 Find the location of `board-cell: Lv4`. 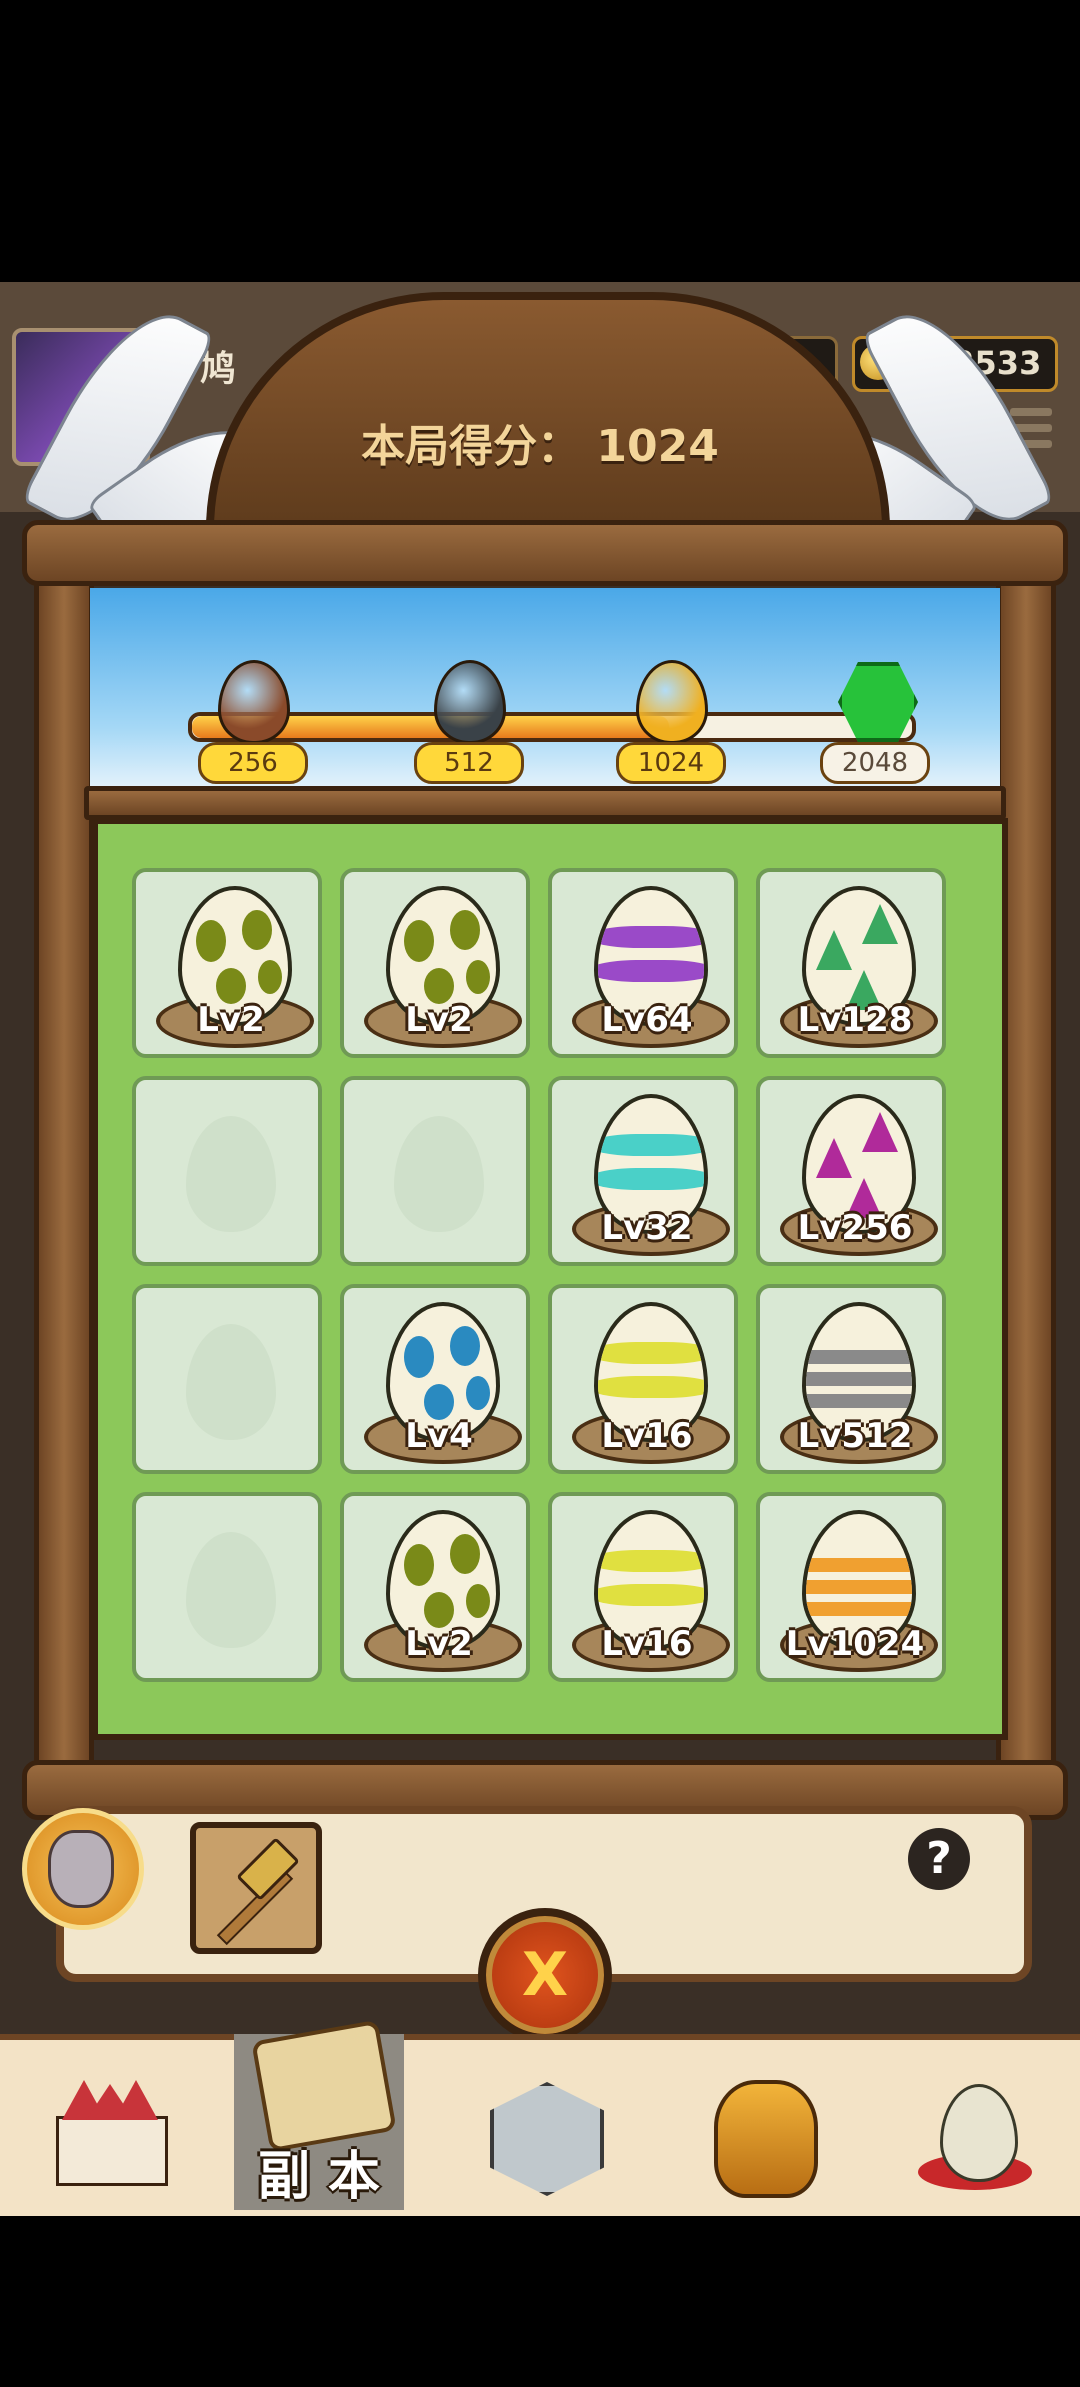

board-cell: Lv4 is located at coordinates (435, 1379).